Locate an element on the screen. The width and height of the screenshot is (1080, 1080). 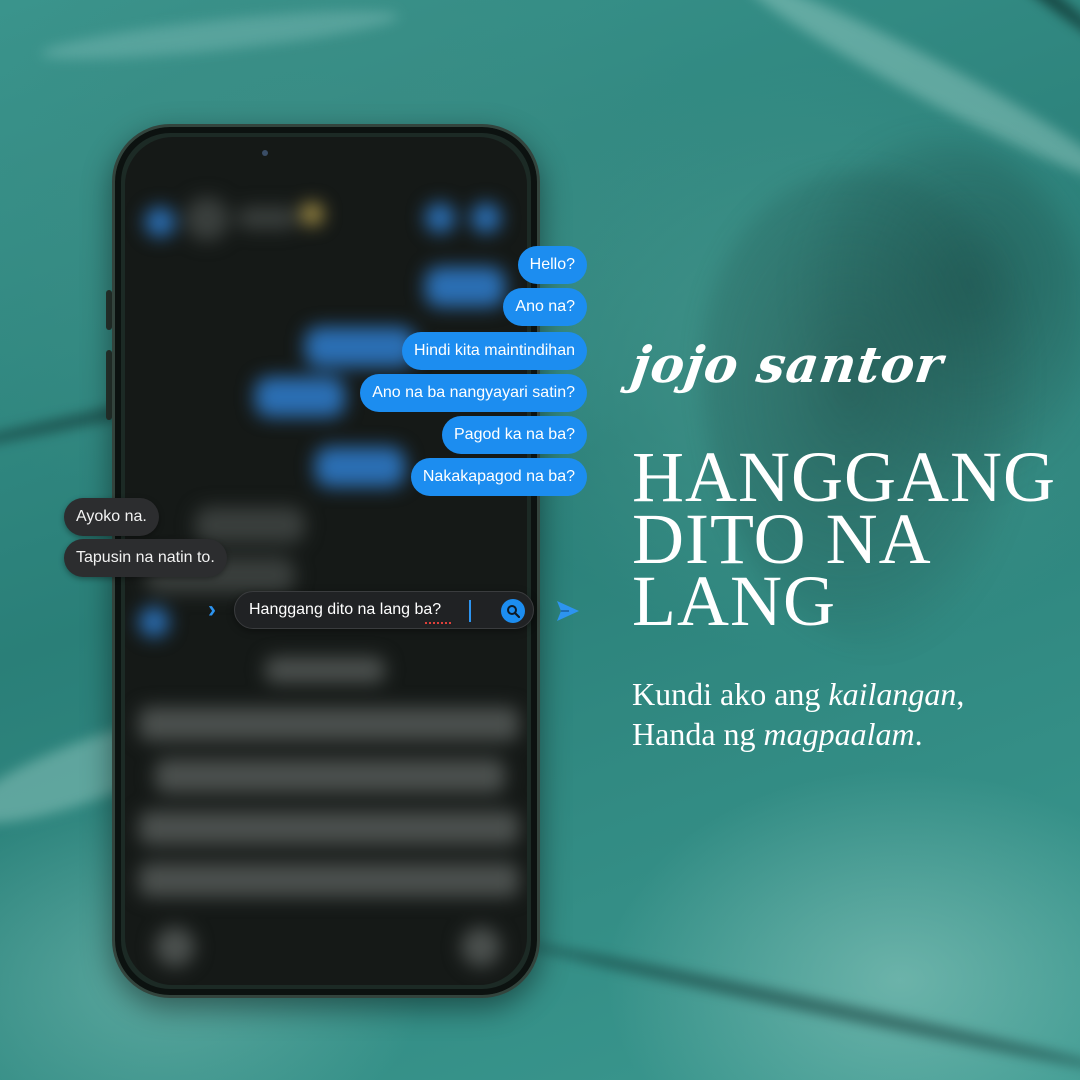
message-input-text: Hanggang dito na lang ba? is located at coordinates (345, 609).